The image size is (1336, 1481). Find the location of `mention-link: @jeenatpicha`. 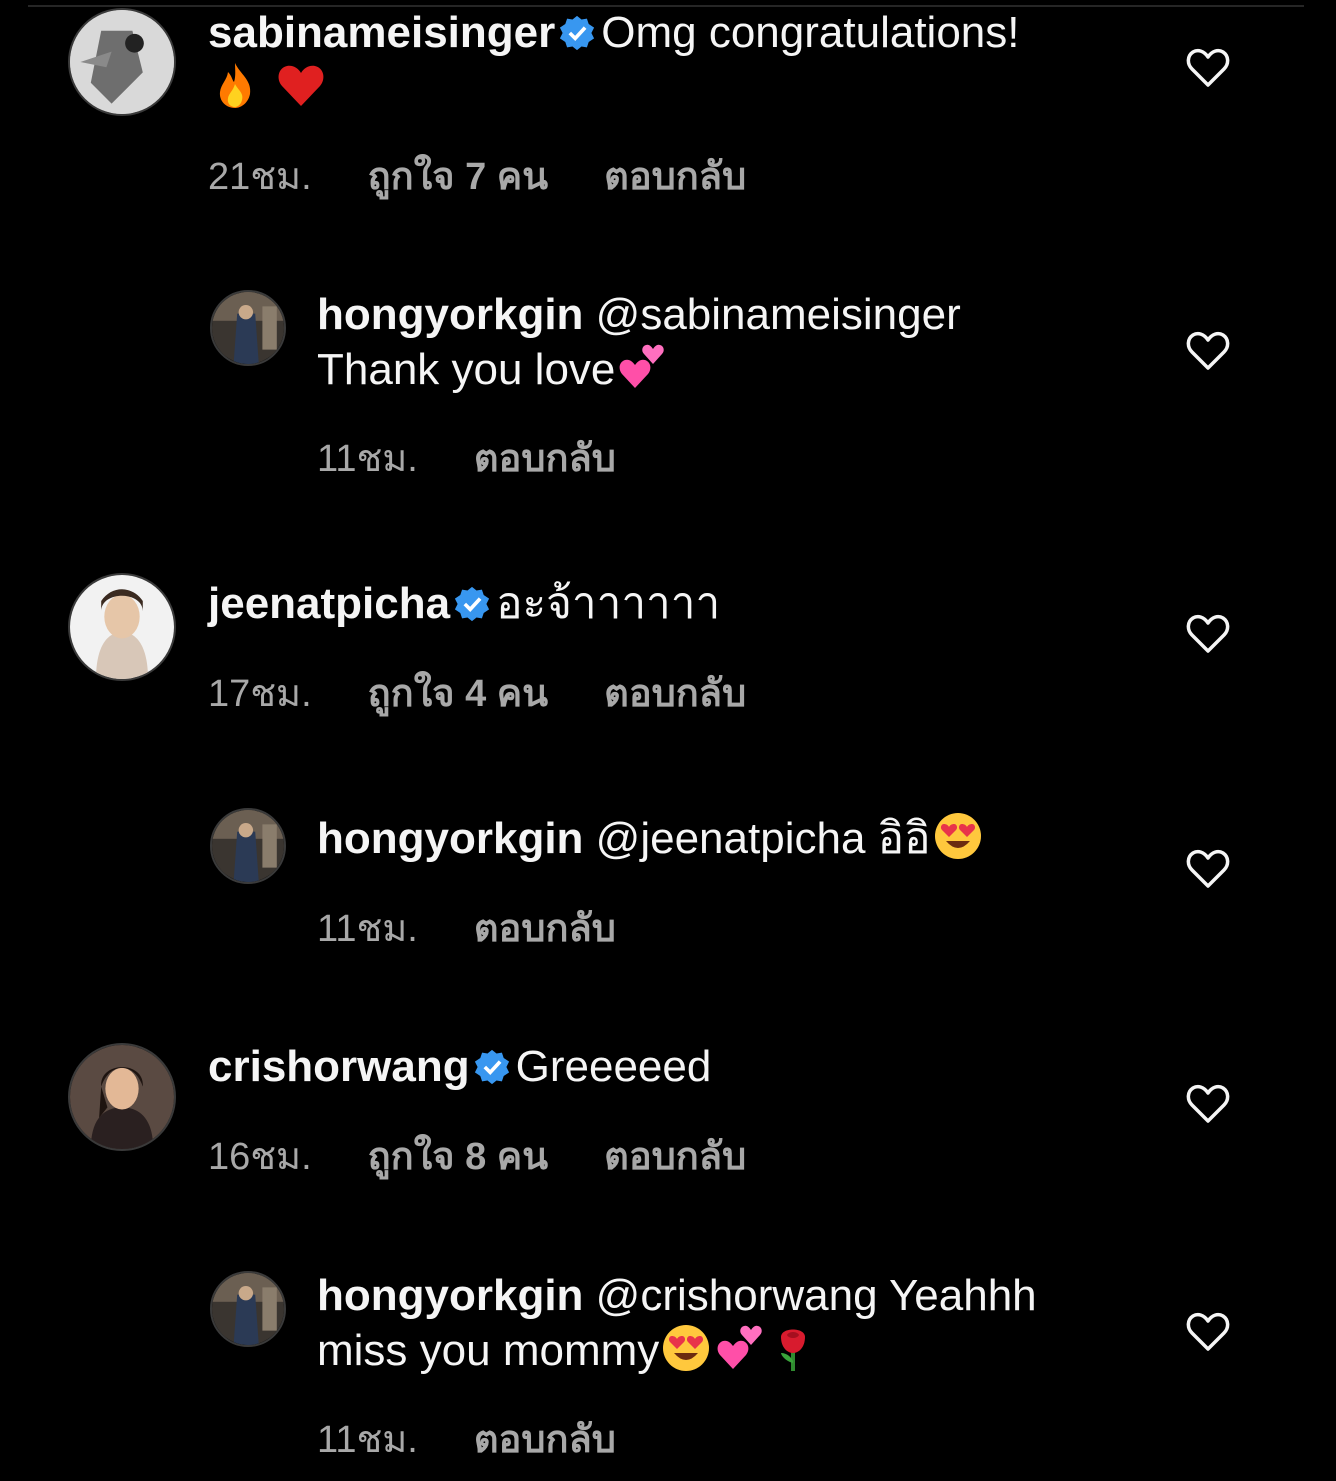

mention-link: @jeenatpicha is located at coordinates (731, 838).